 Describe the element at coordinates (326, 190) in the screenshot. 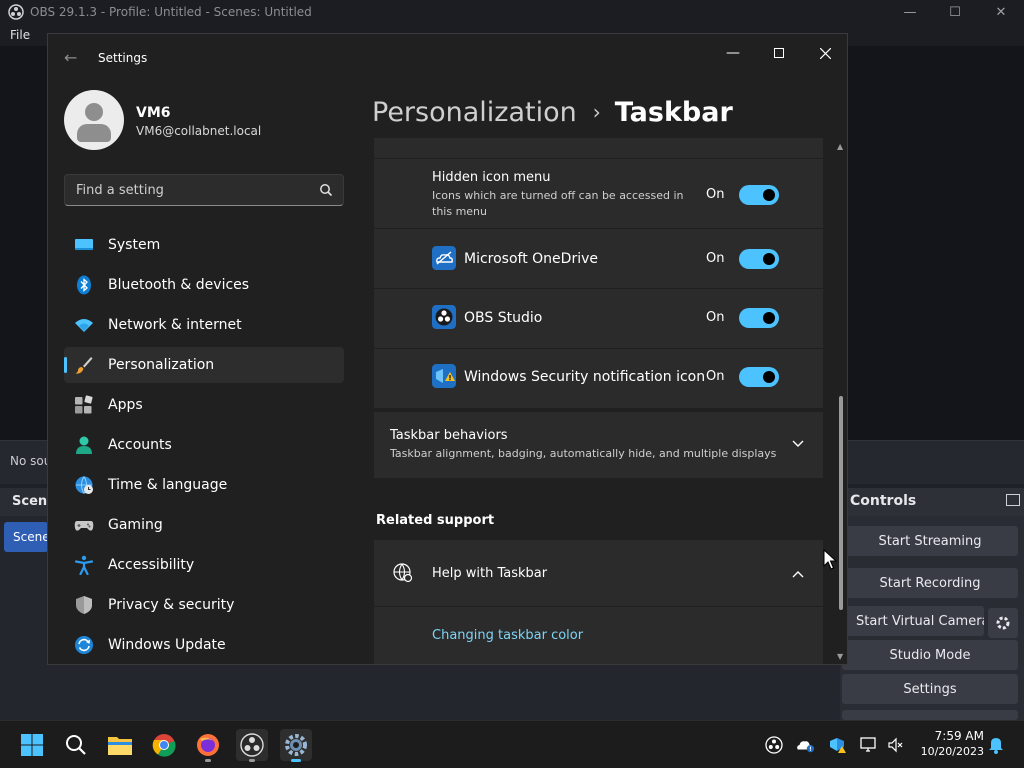

I see `search-icon` at that location.